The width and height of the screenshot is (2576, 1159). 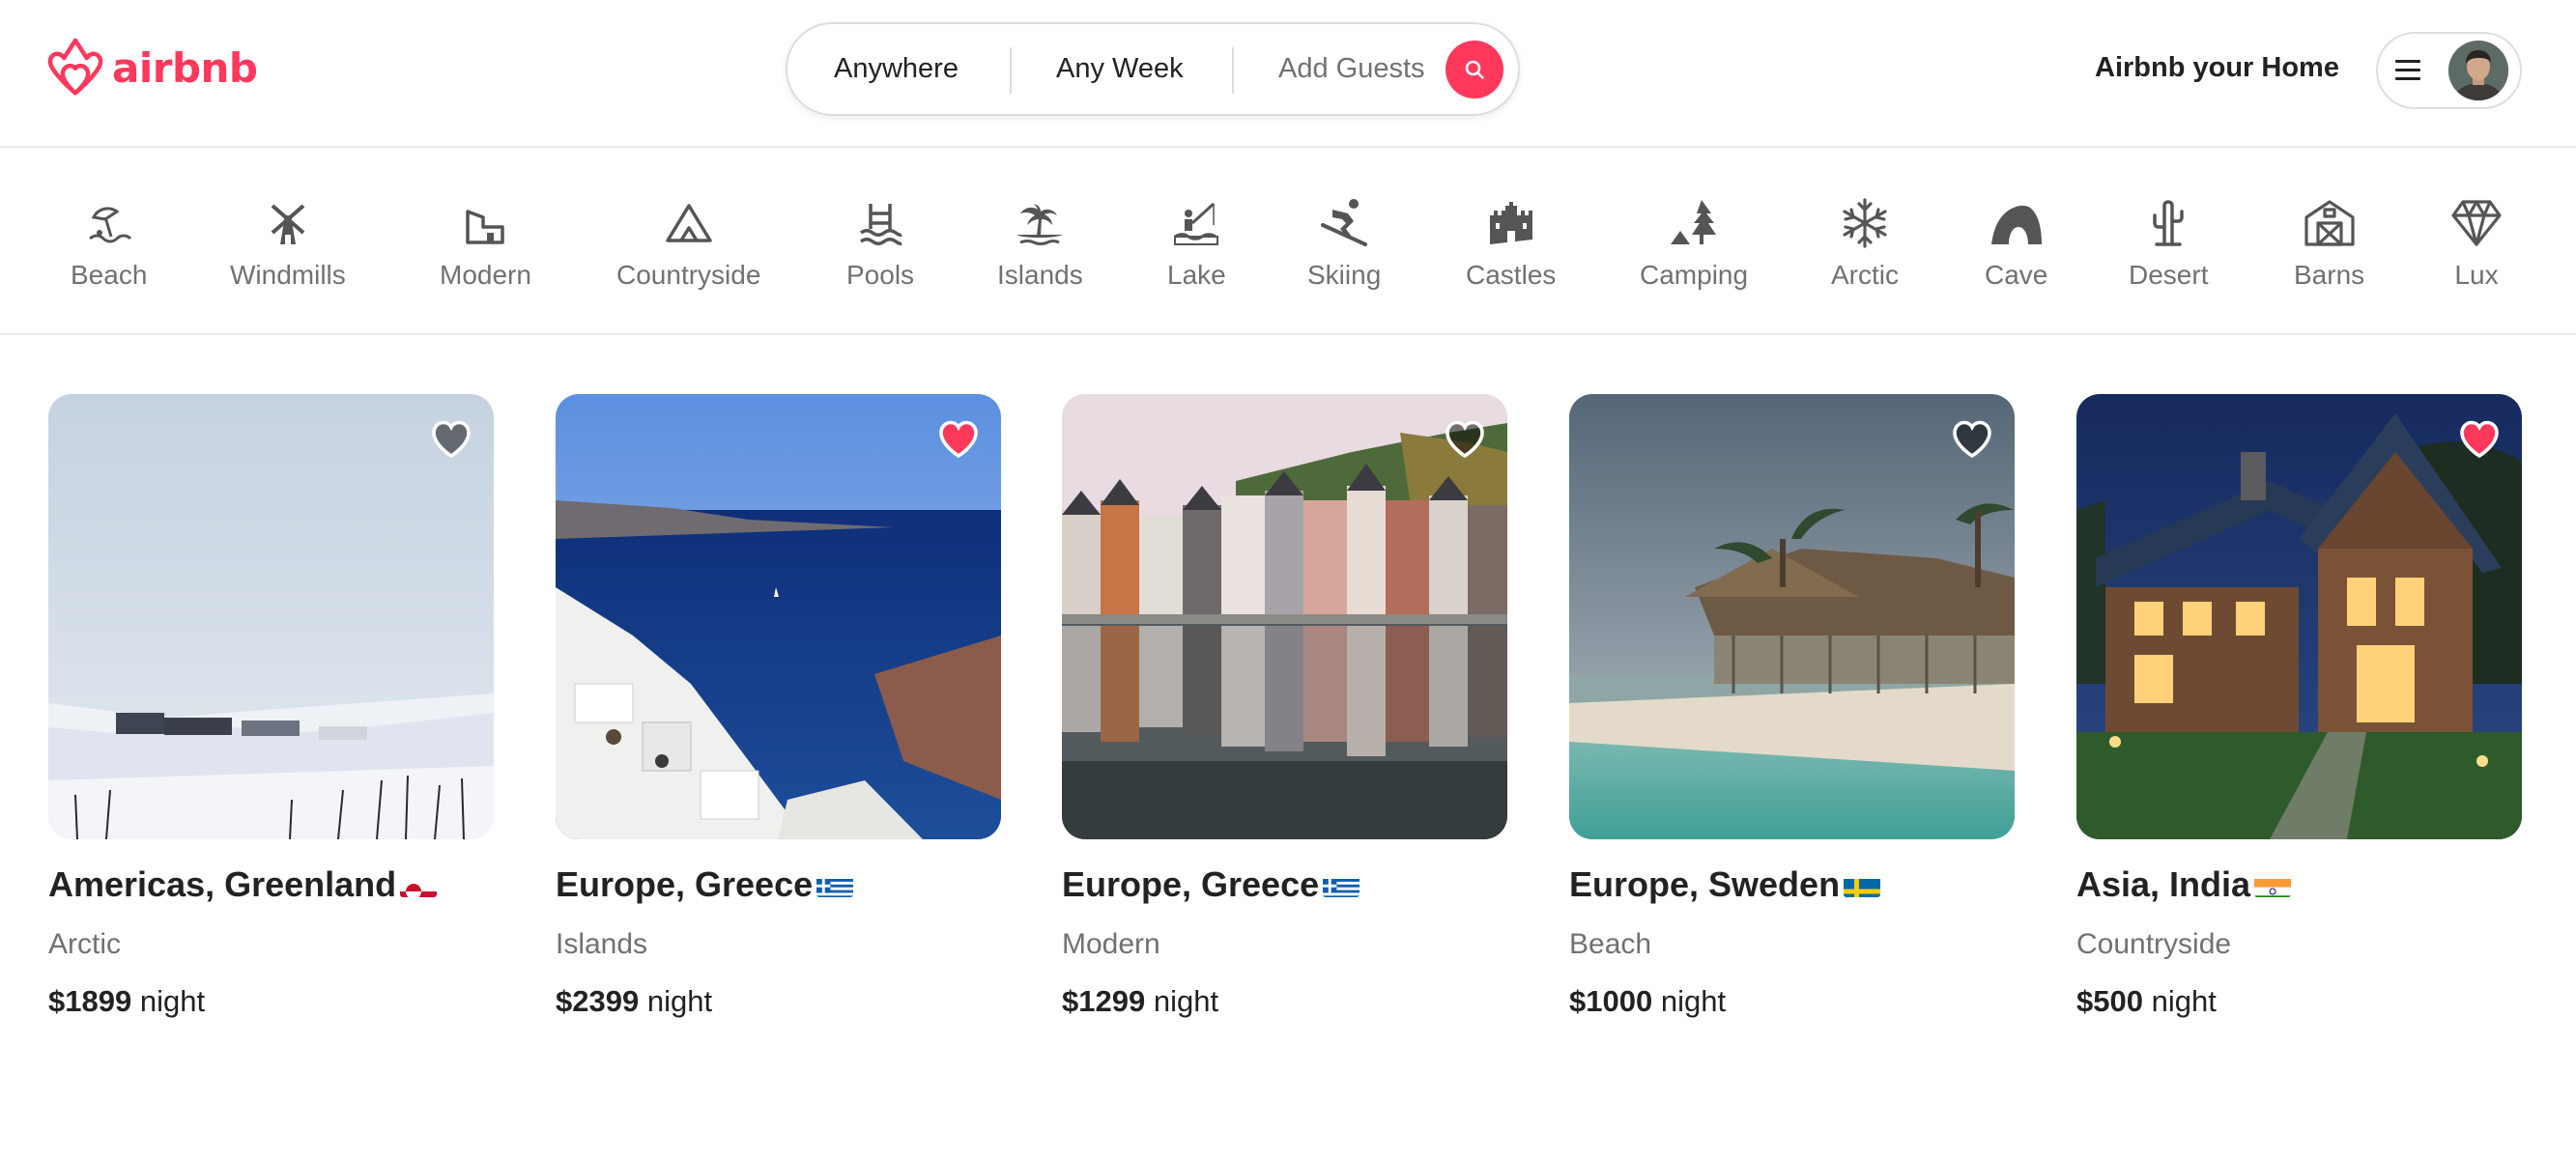 I want to click on skiing-icon, so click(x=1344, y=223).